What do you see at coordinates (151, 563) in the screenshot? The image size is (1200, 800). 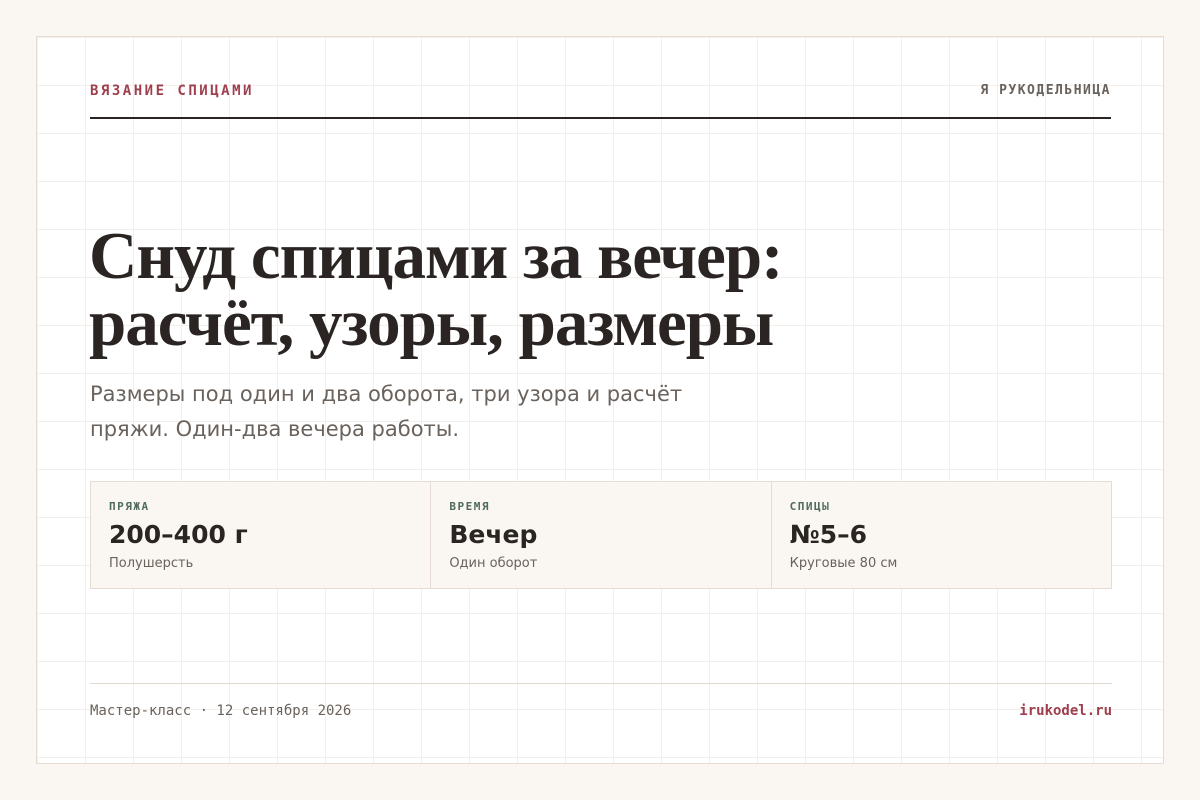 I see `stat-note: Полушерсть` at bounding box center [151, 563].